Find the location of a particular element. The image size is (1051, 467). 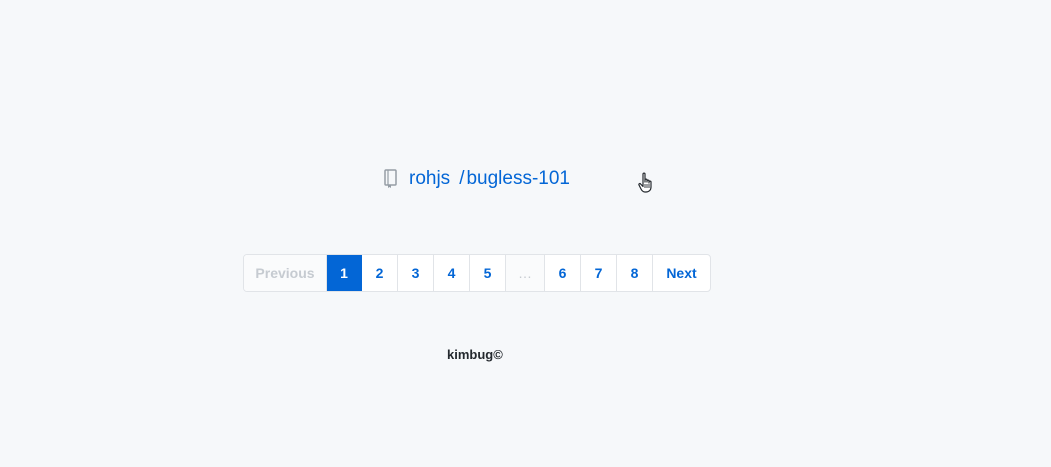

repo-title: rohjs / bugless-101 is located at coordinates (476, 179).